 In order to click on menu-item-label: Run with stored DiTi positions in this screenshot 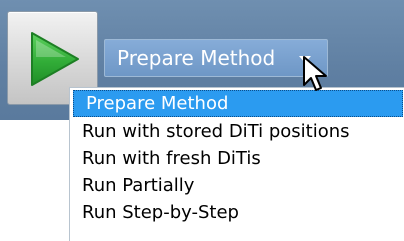, I will do `click(216, 131)`.